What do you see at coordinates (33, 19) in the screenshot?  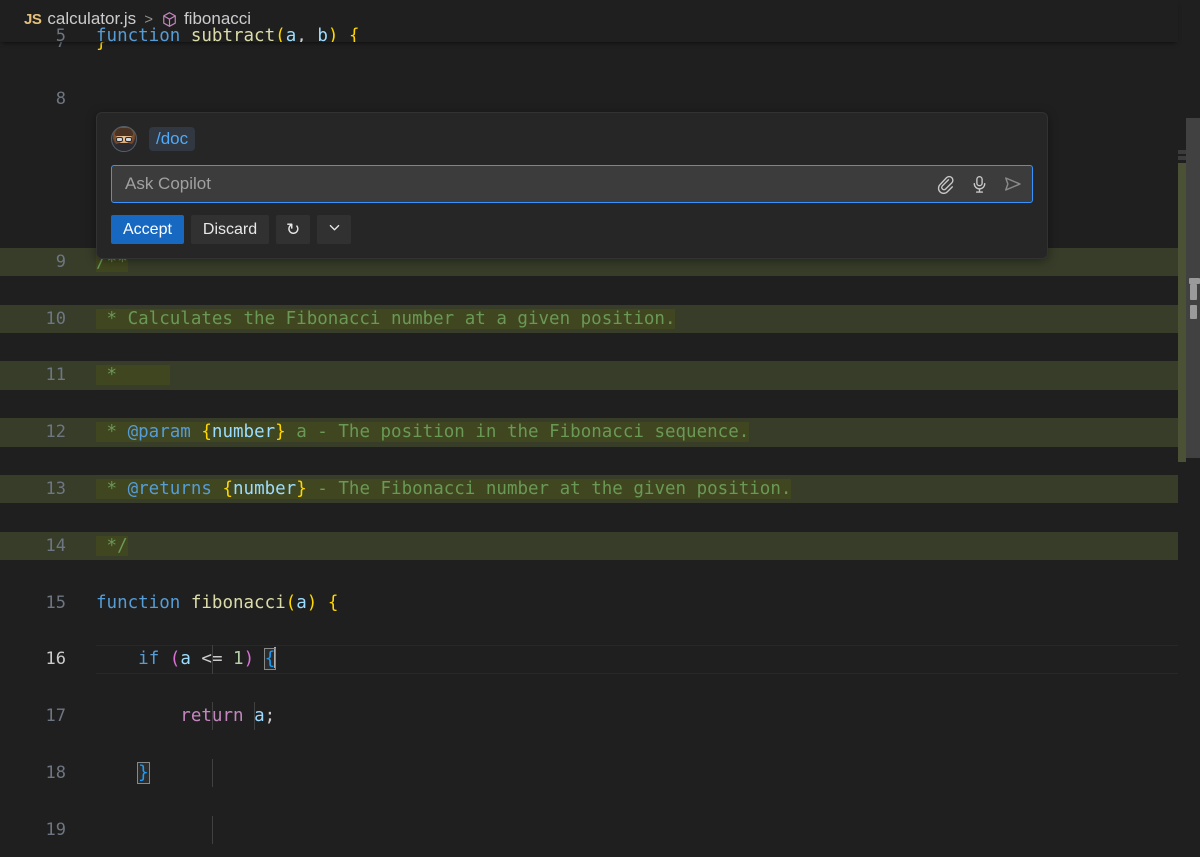 I see `javascript-file-icon: JS` at bounding box center [33, 19].